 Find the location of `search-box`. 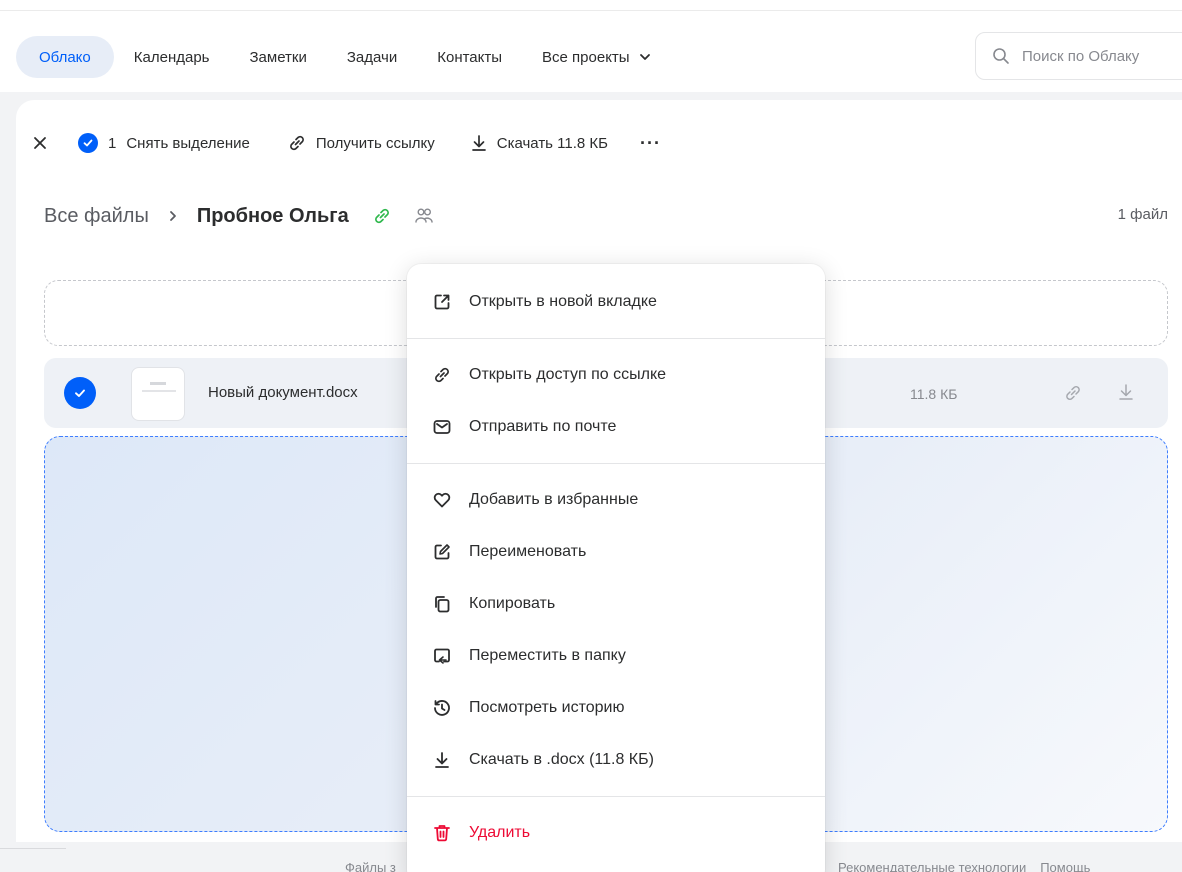

search-box is located at coordinates (1078, 56).